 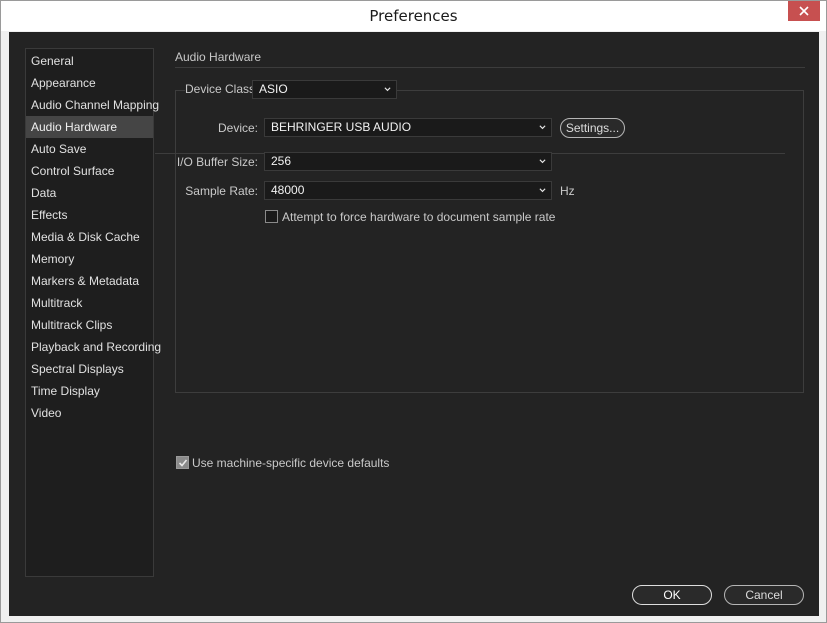 I want to click on sidebar-item-spectral-displays: Spectral Displays, so click(x=89, y=369).